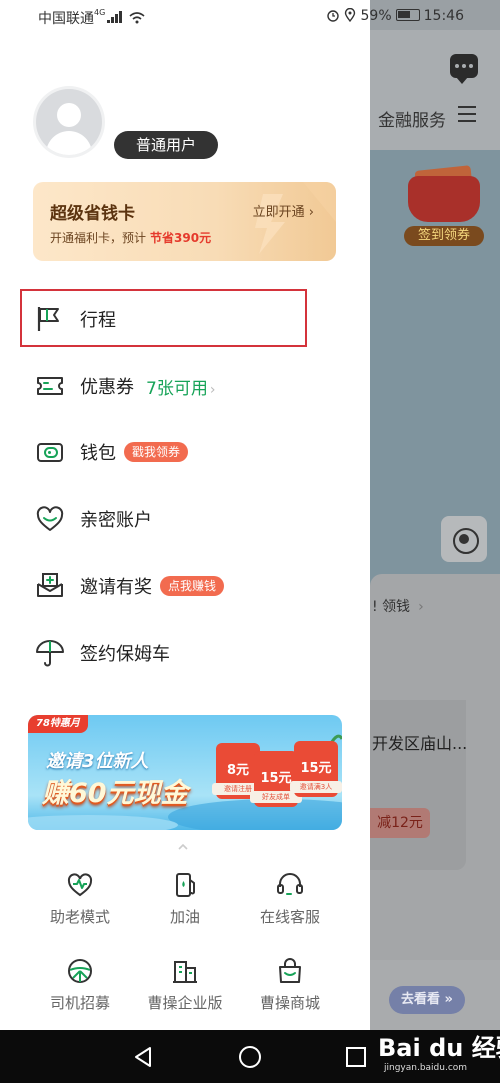 The image size is (500, 1083). What do you see at coordinates (50, 386) in the screenshot?
I see `coupon-icon` at bounding box center [50, 386].